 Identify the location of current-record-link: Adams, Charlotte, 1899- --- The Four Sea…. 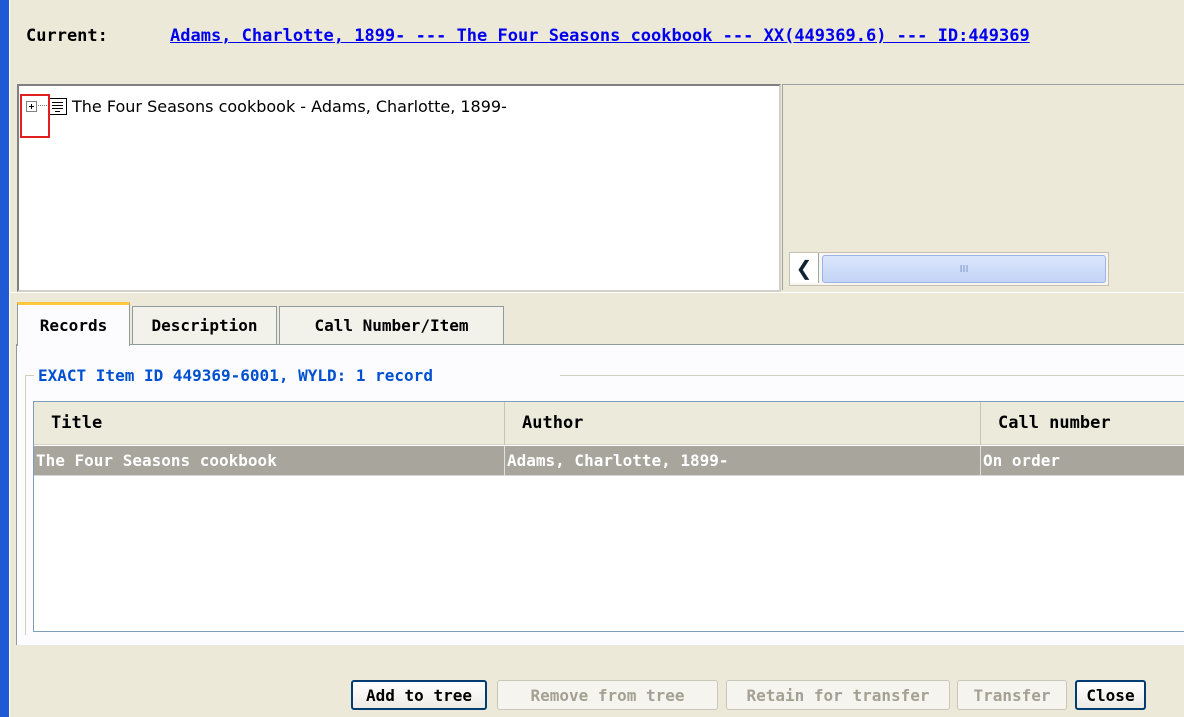
(600, 36).